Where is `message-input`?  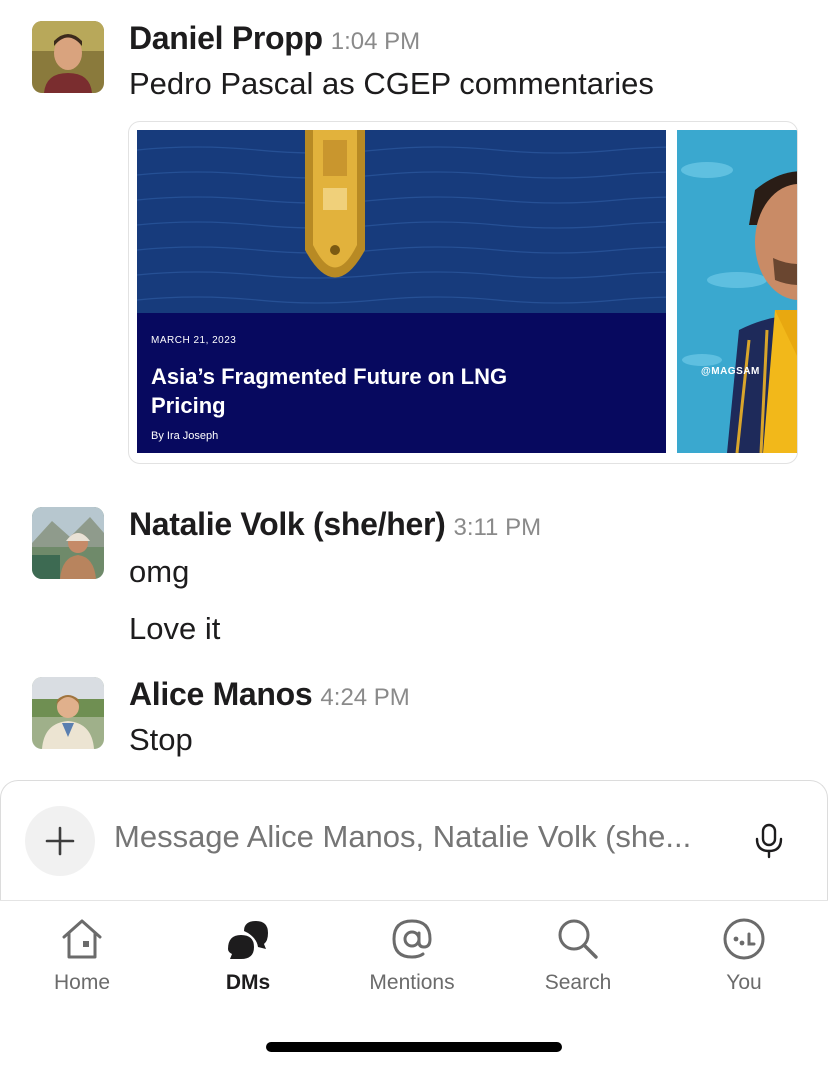
message-input is located at coordinates (424, 837).